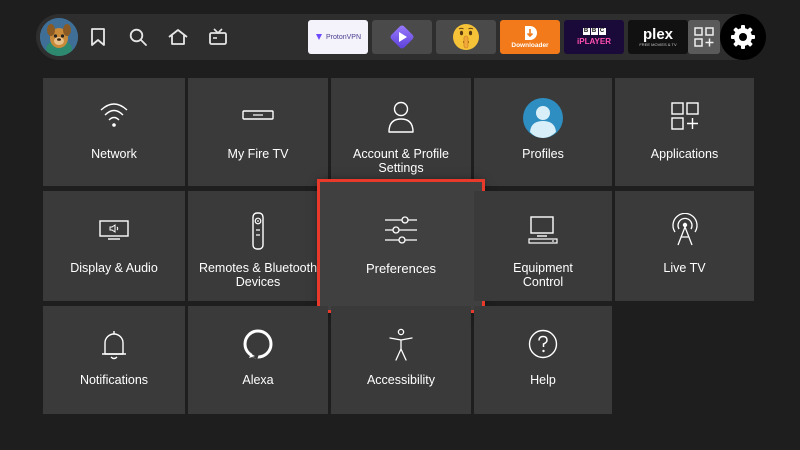 Image resolution: width=800 pixels, height=450 pixels. I want to click on tile-live-tv: Live TV, so click(684, 246).